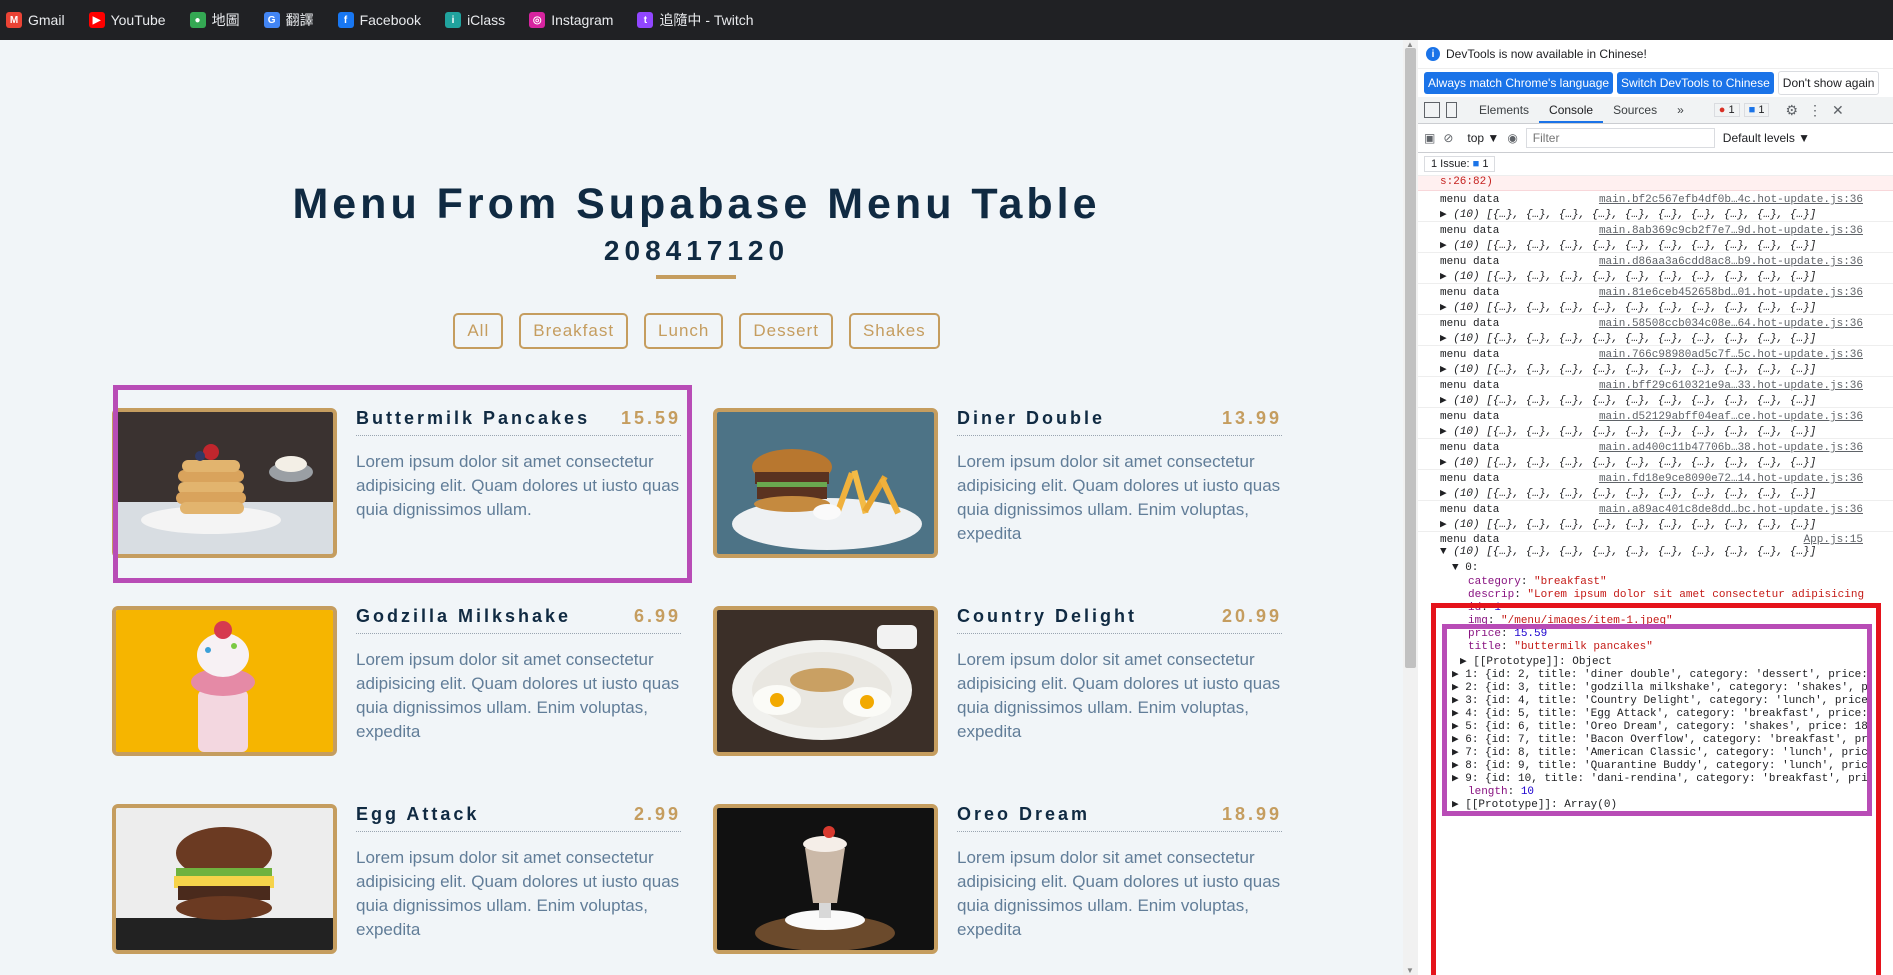 Image resolution: width=1893 pixels, height=975 pixels. I want to click on filter-all-button: All, so click(478, 331).